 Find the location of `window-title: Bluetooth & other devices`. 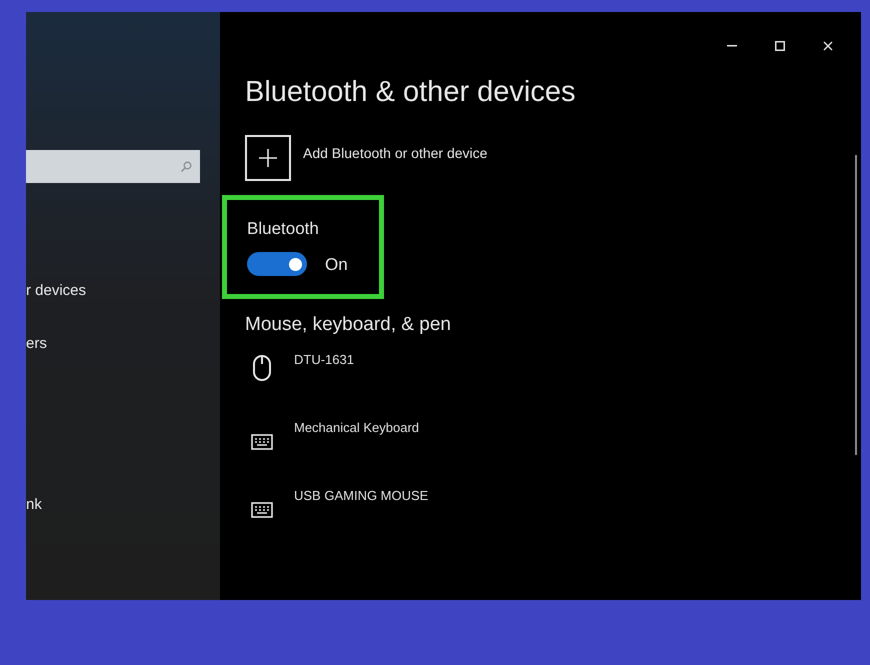

window-title: Bluetooth & other devices is located at coordinates (410, 92).